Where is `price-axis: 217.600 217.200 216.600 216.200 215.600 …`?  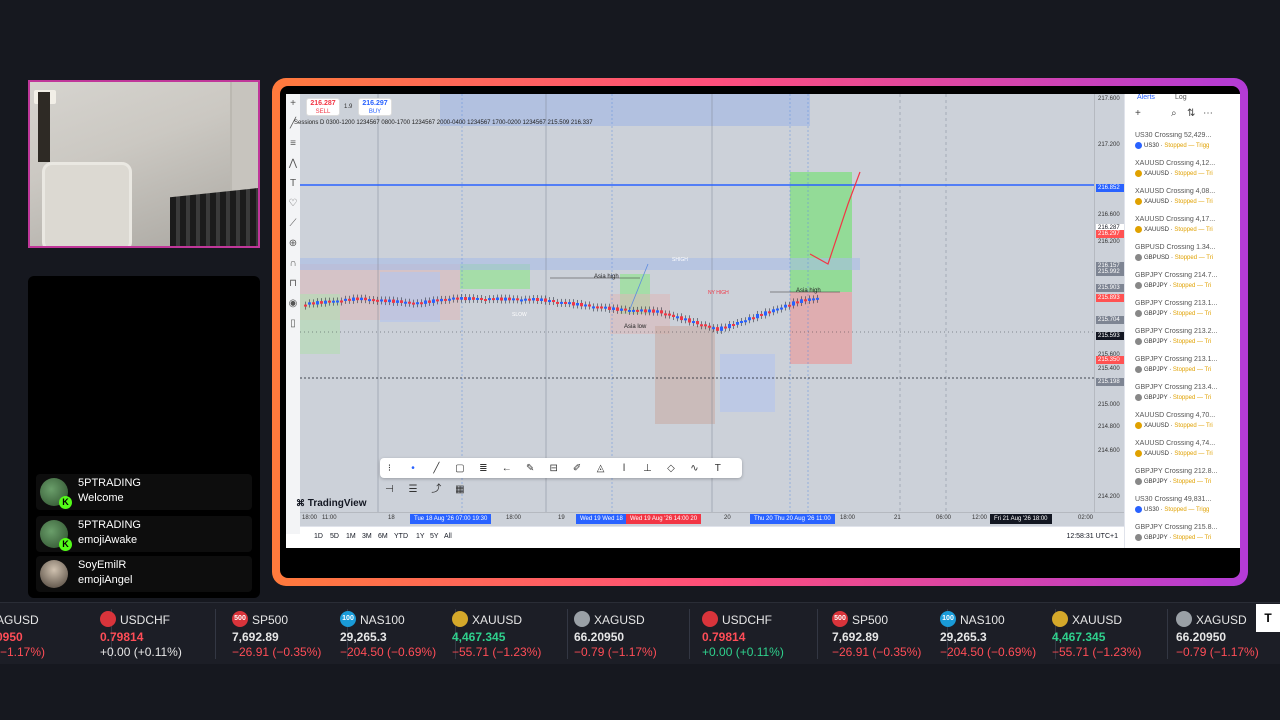 price-axis: 217.600 217.200 216.600 216.200 215.600 … is located at coordinates (1109, 303).